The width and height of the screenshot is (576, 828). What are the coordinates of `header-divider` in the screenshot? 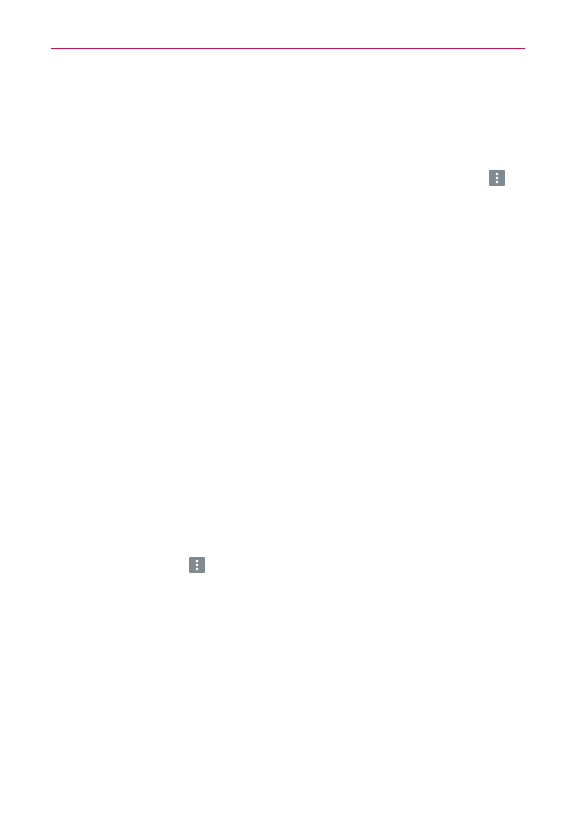 It's located at (288, 48).